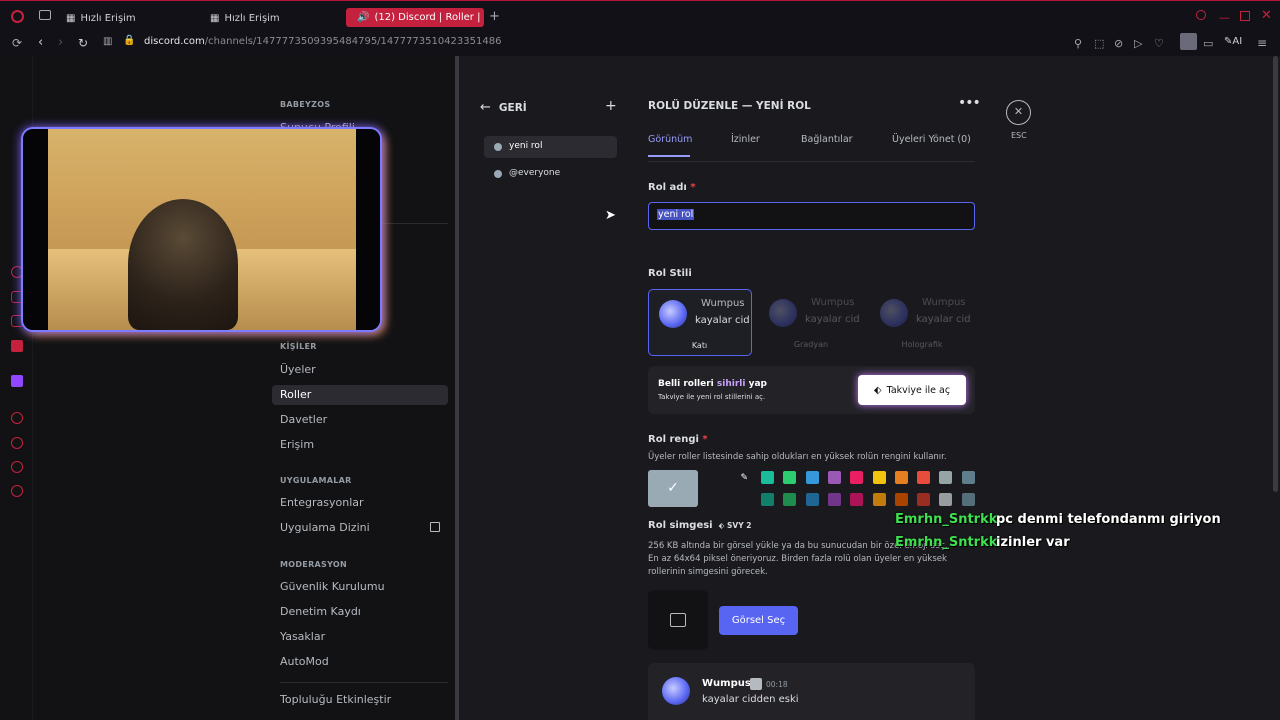 This screenshot has height=720, width=1280. What do you see at coordinates (245, 18) in the screenshot?
I see `tab-speed-dial-2: ▦ Hızlı Erişim` at bounding box center [245, 18].